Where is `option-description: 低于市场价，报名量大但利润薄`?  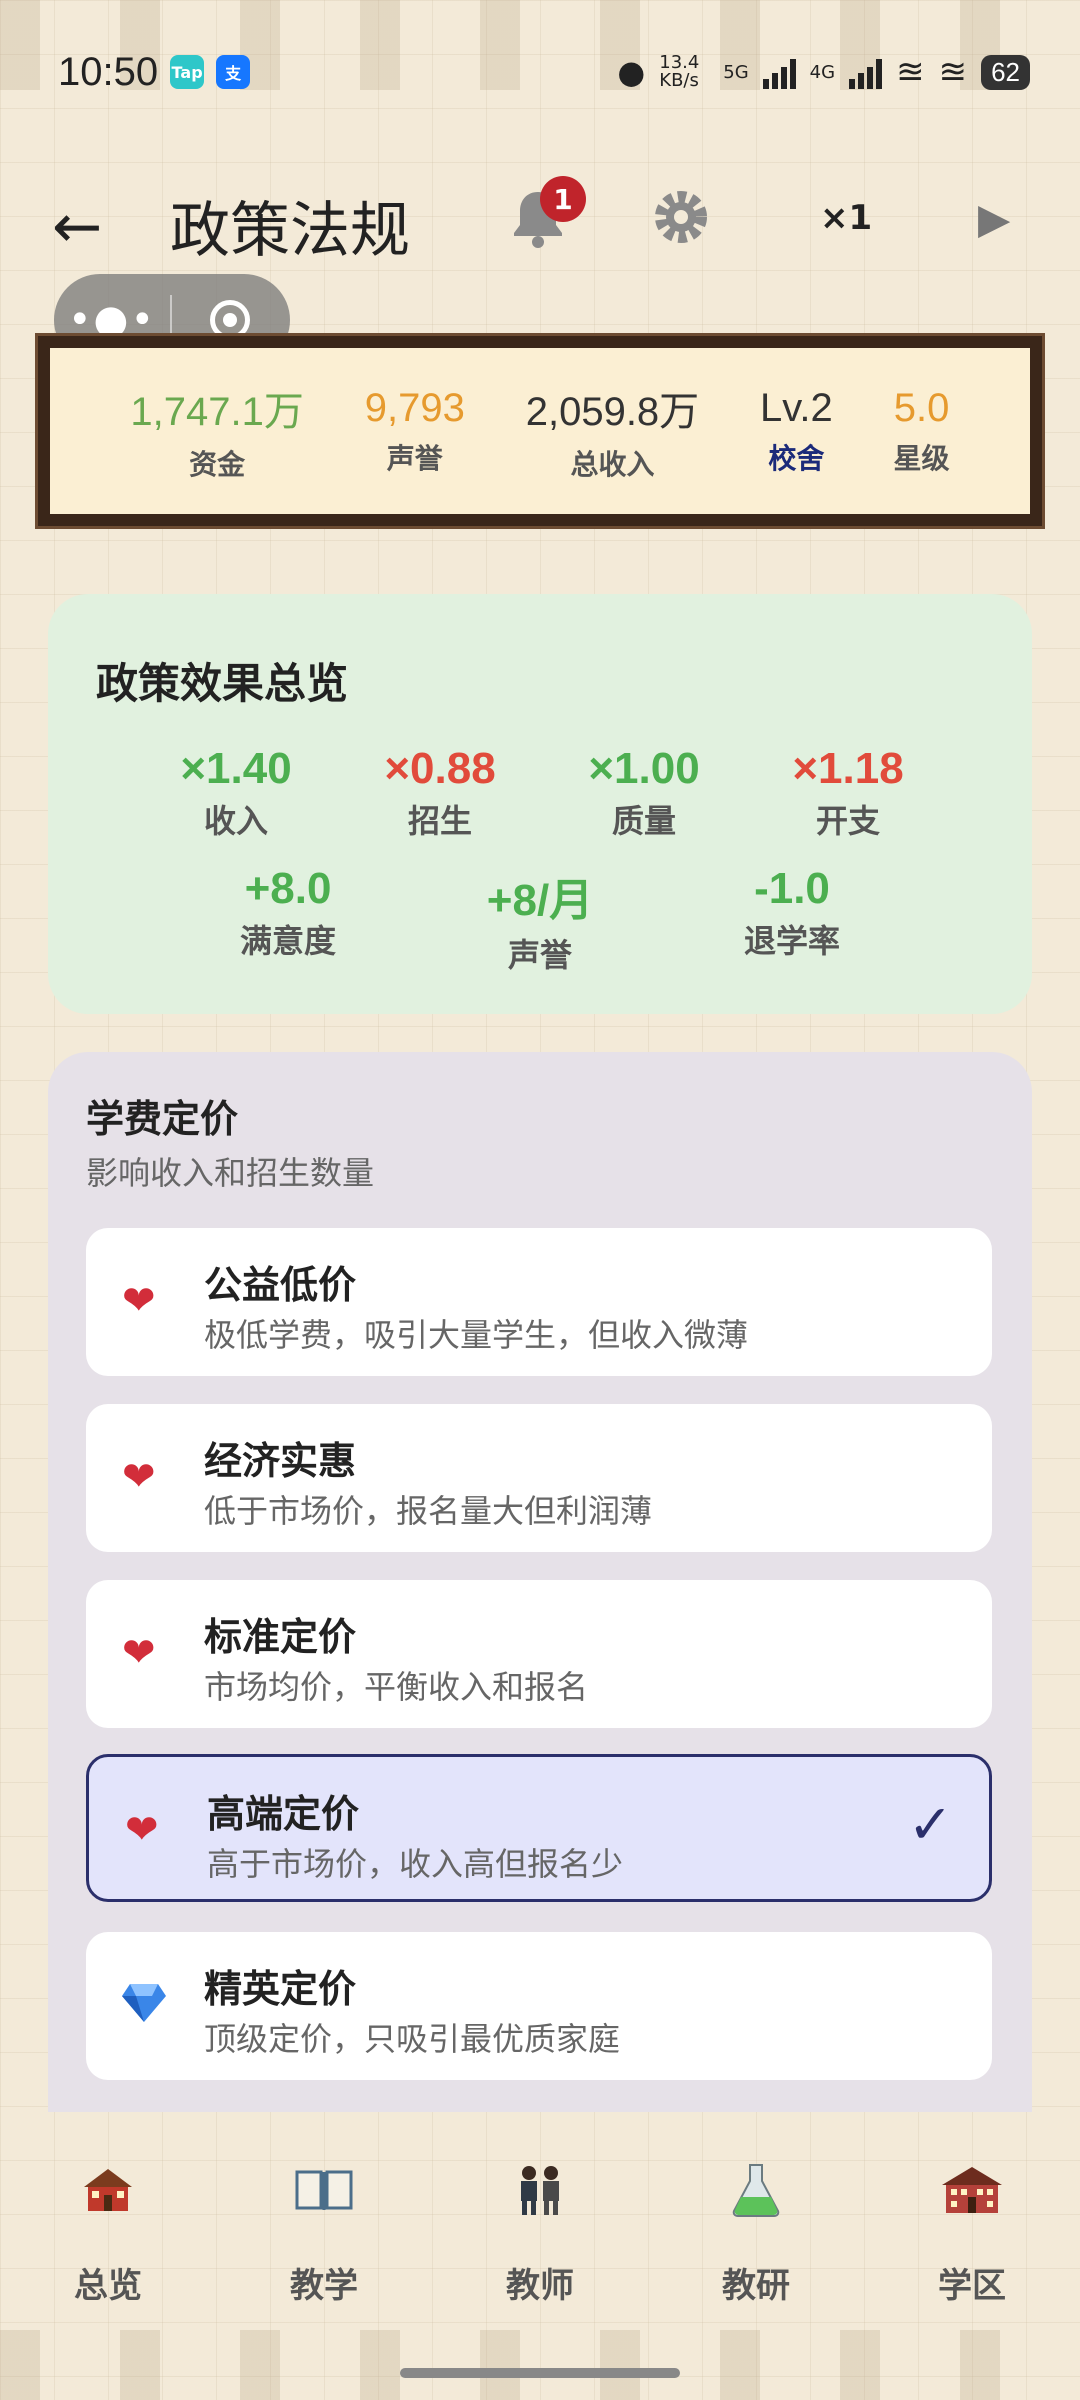
option-description: 低于市场价，报名量大但利润薄 is located at coordinates (428, 1511).